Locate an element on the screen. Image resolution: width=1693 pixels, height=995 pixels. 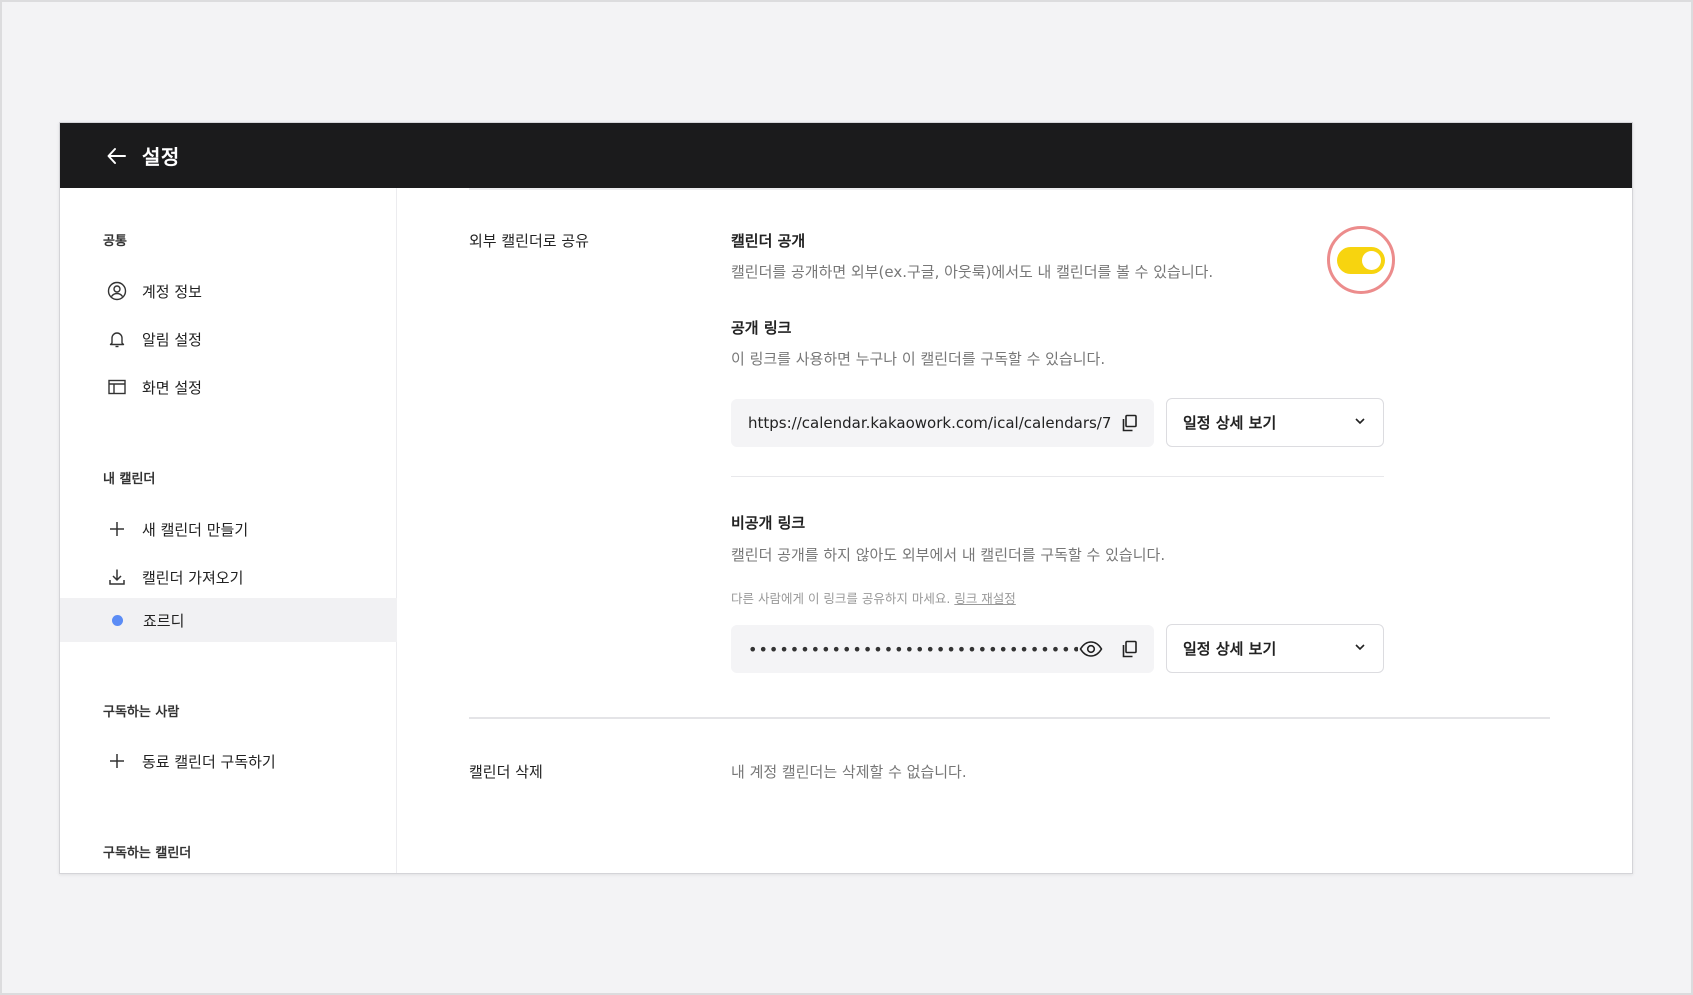
public-link-description: 이 링크를 사용하면 누구나 이 캘린더를 구독할 수 있습니다. is located at coordinates (918, 359).